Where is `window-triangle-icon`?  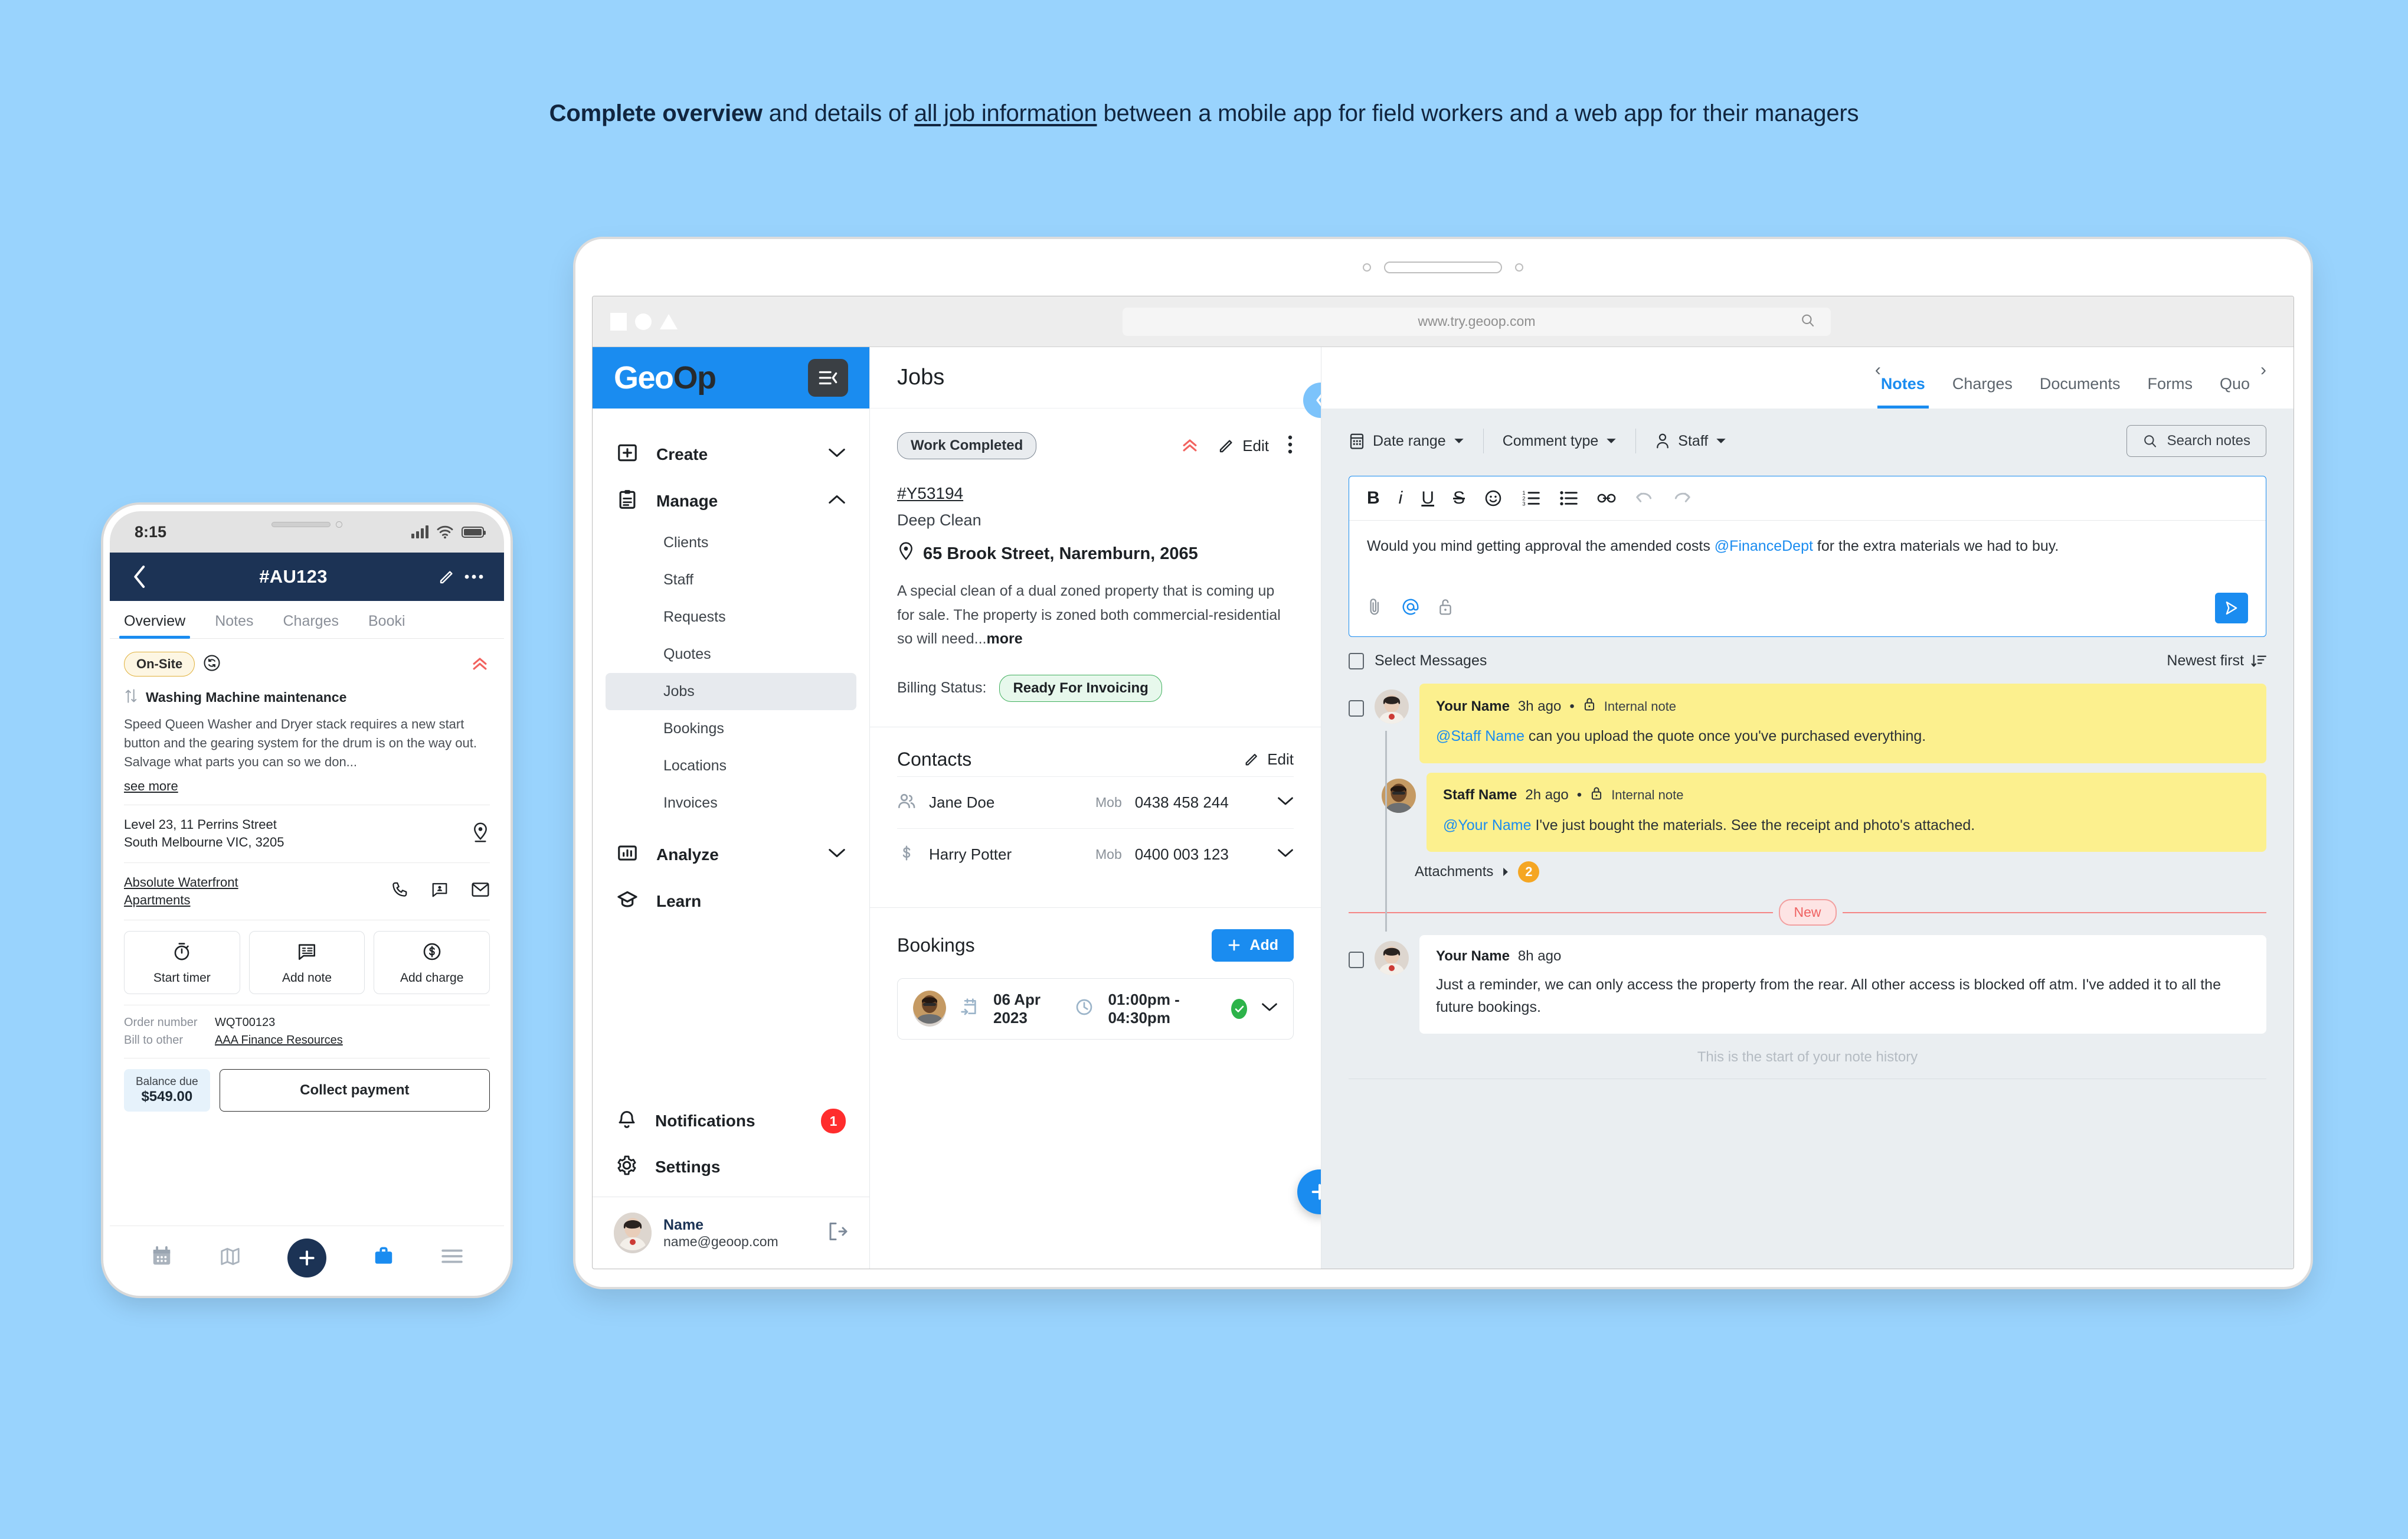
window-triangle-icon is located at coordinates (669, 321).